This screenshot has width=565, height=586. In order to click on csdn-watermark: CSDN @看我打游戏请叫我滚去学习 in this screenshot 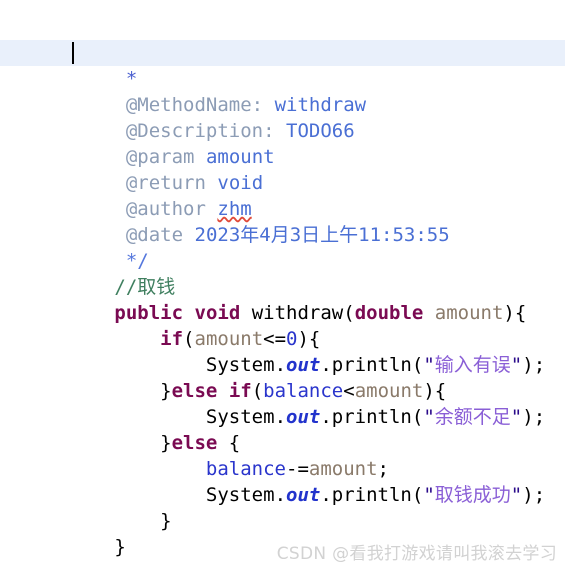, I will do `click(416, 554)`.